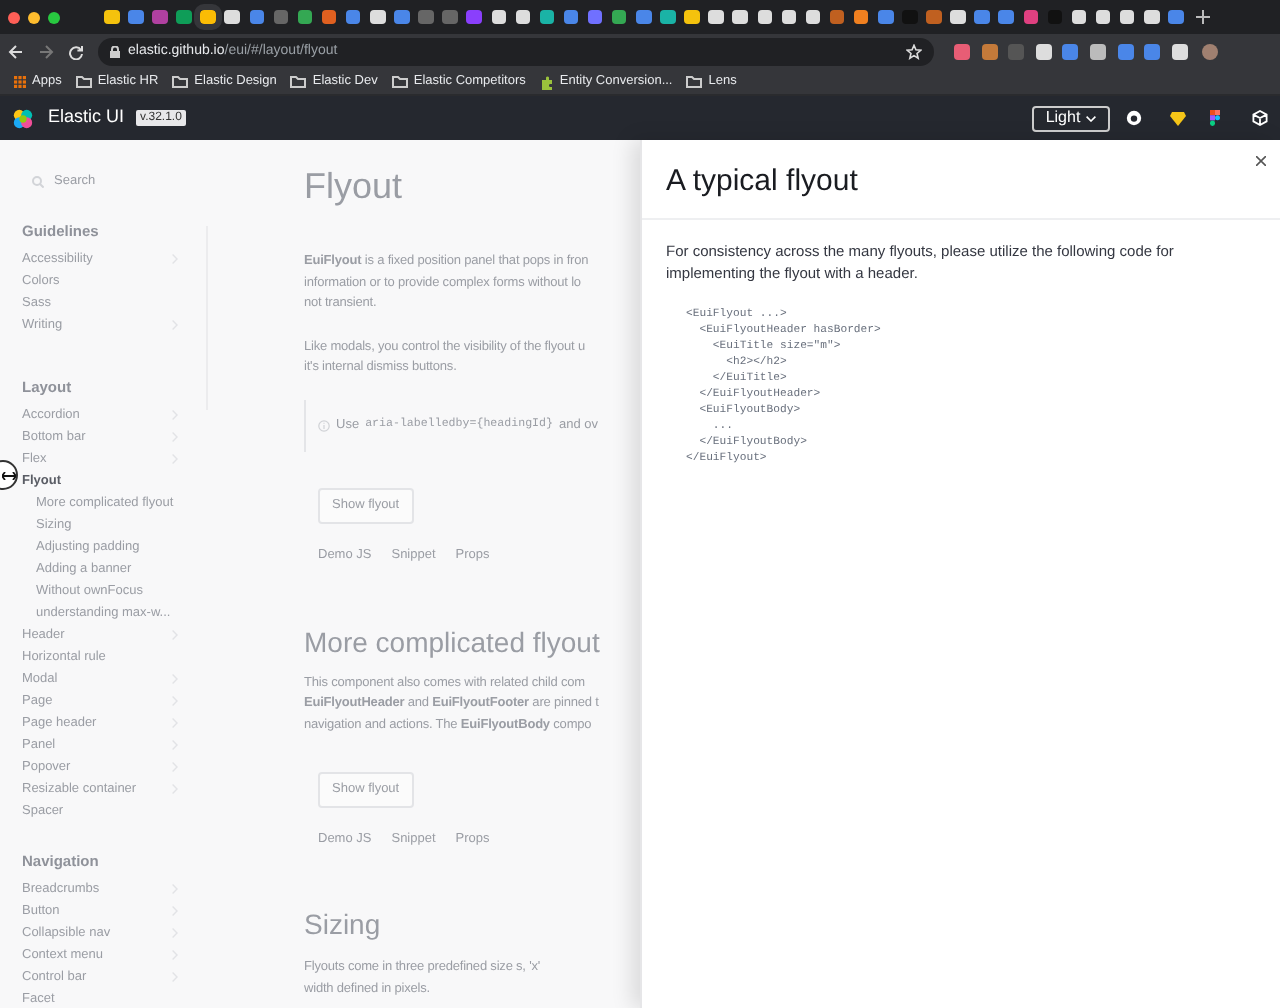 Image resolution: width=1280 pixels, height=1008 pixels. I want to click on reload-icon, so click(76, 52).